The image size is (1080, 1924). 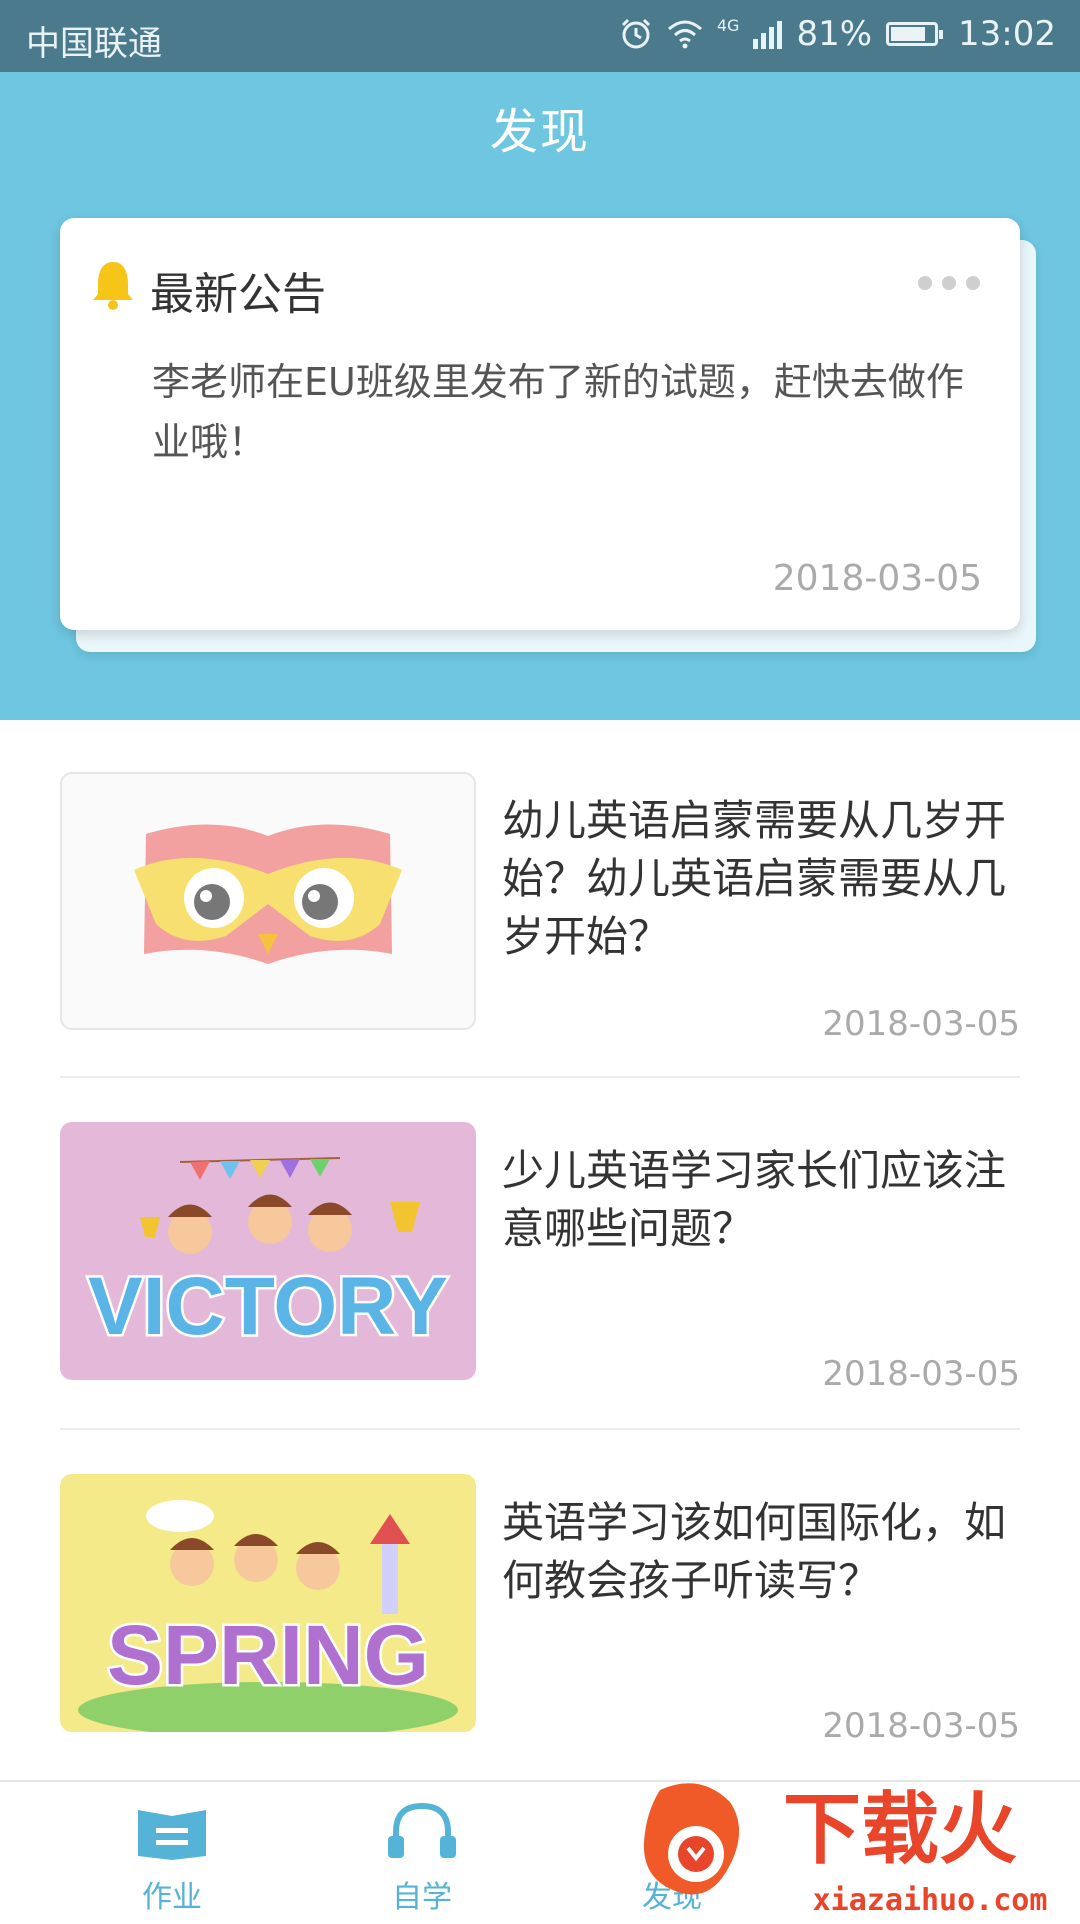 What do you see at coordinates (754, 878) in the screenshot?
I see `article-title: 幼儿英语启蒙需要从几岁开始？幼儿英语启蒙需要从几岁开始？` at bounding box center [754, 878].